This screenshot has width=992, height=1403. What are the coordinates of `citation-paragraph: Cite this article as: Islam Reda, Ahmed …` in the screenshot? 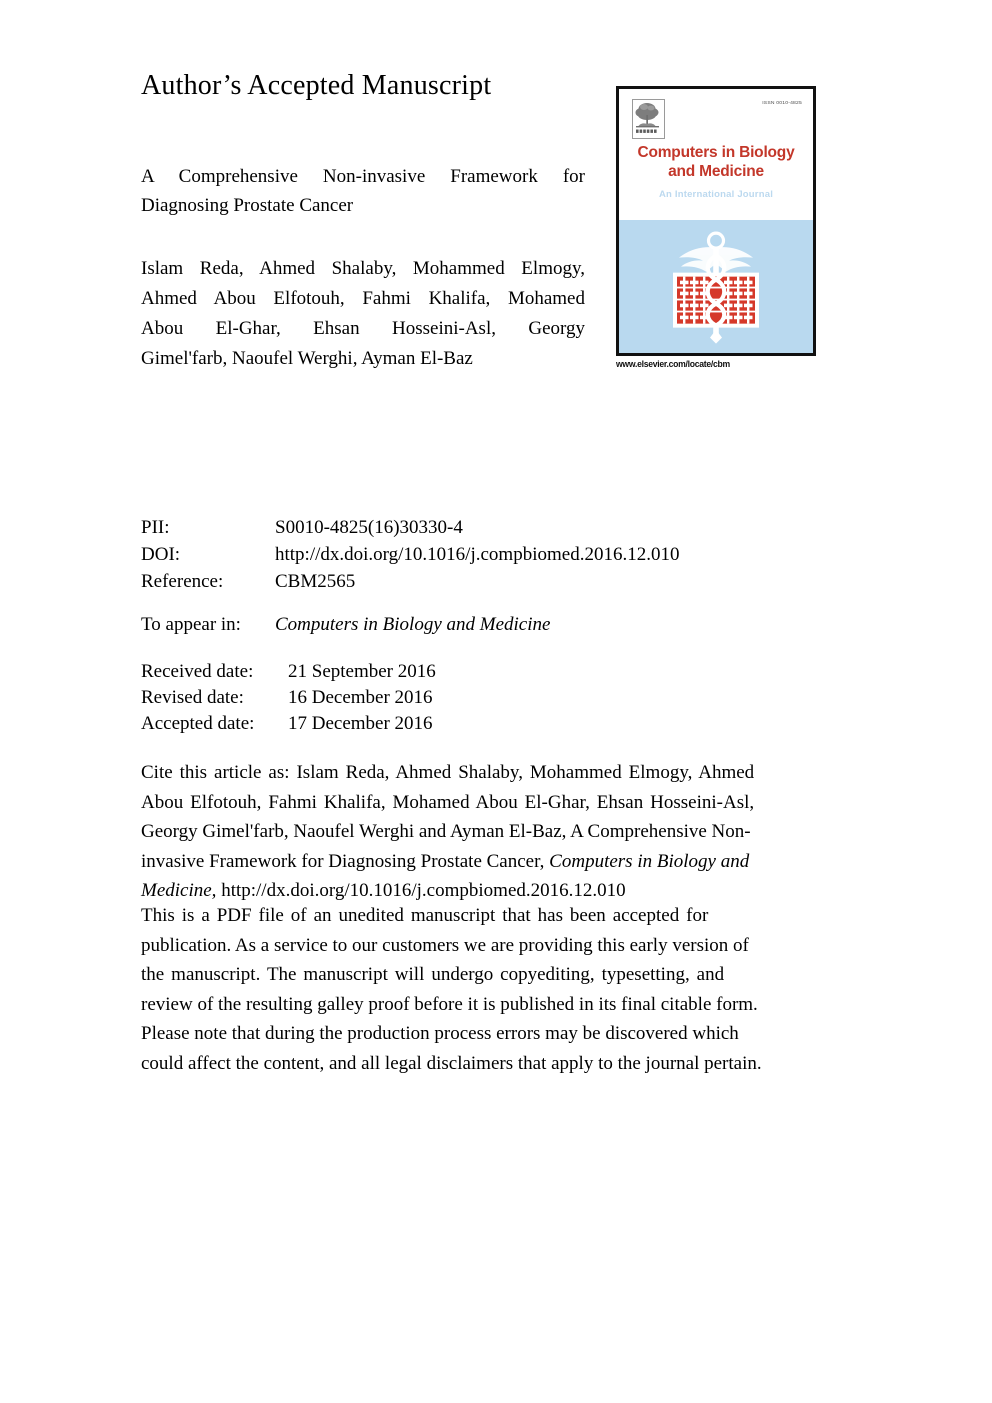 It's located at (484, 832).